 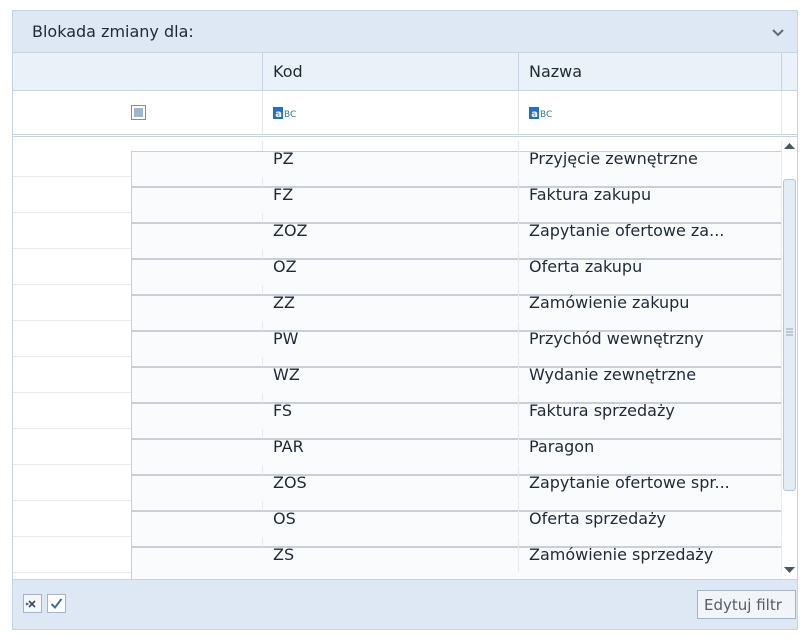 What do you see at coordinates (283, 410) in the screenshot?
I see `kod-value: FS` at bounding box center [283, 410].